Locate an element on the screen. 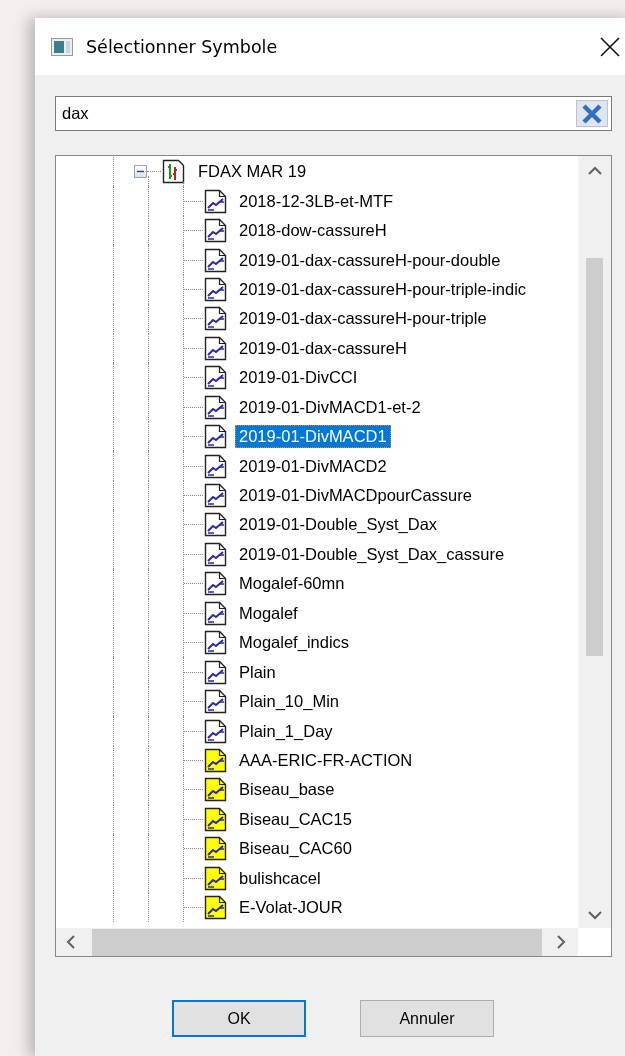 The image size is (625, 1056). tree-item: Biseau_CAC15 is located at coordinates (295, 819).